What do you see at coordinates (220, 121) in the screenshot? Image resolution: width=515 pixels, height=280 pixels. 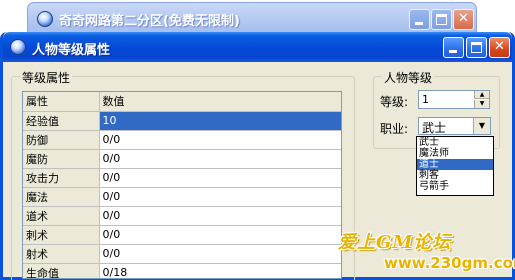 I see `attribute-value: 10` at bounding box center [220, 121].